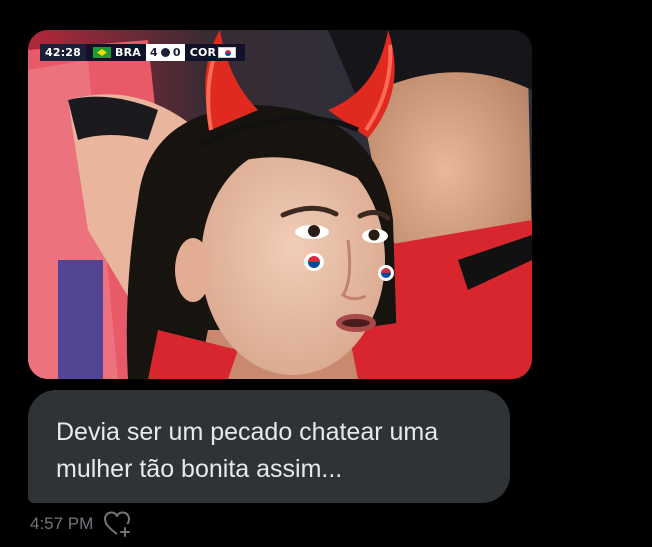  I want to click on away-team-name: COR, so click(203, 52).